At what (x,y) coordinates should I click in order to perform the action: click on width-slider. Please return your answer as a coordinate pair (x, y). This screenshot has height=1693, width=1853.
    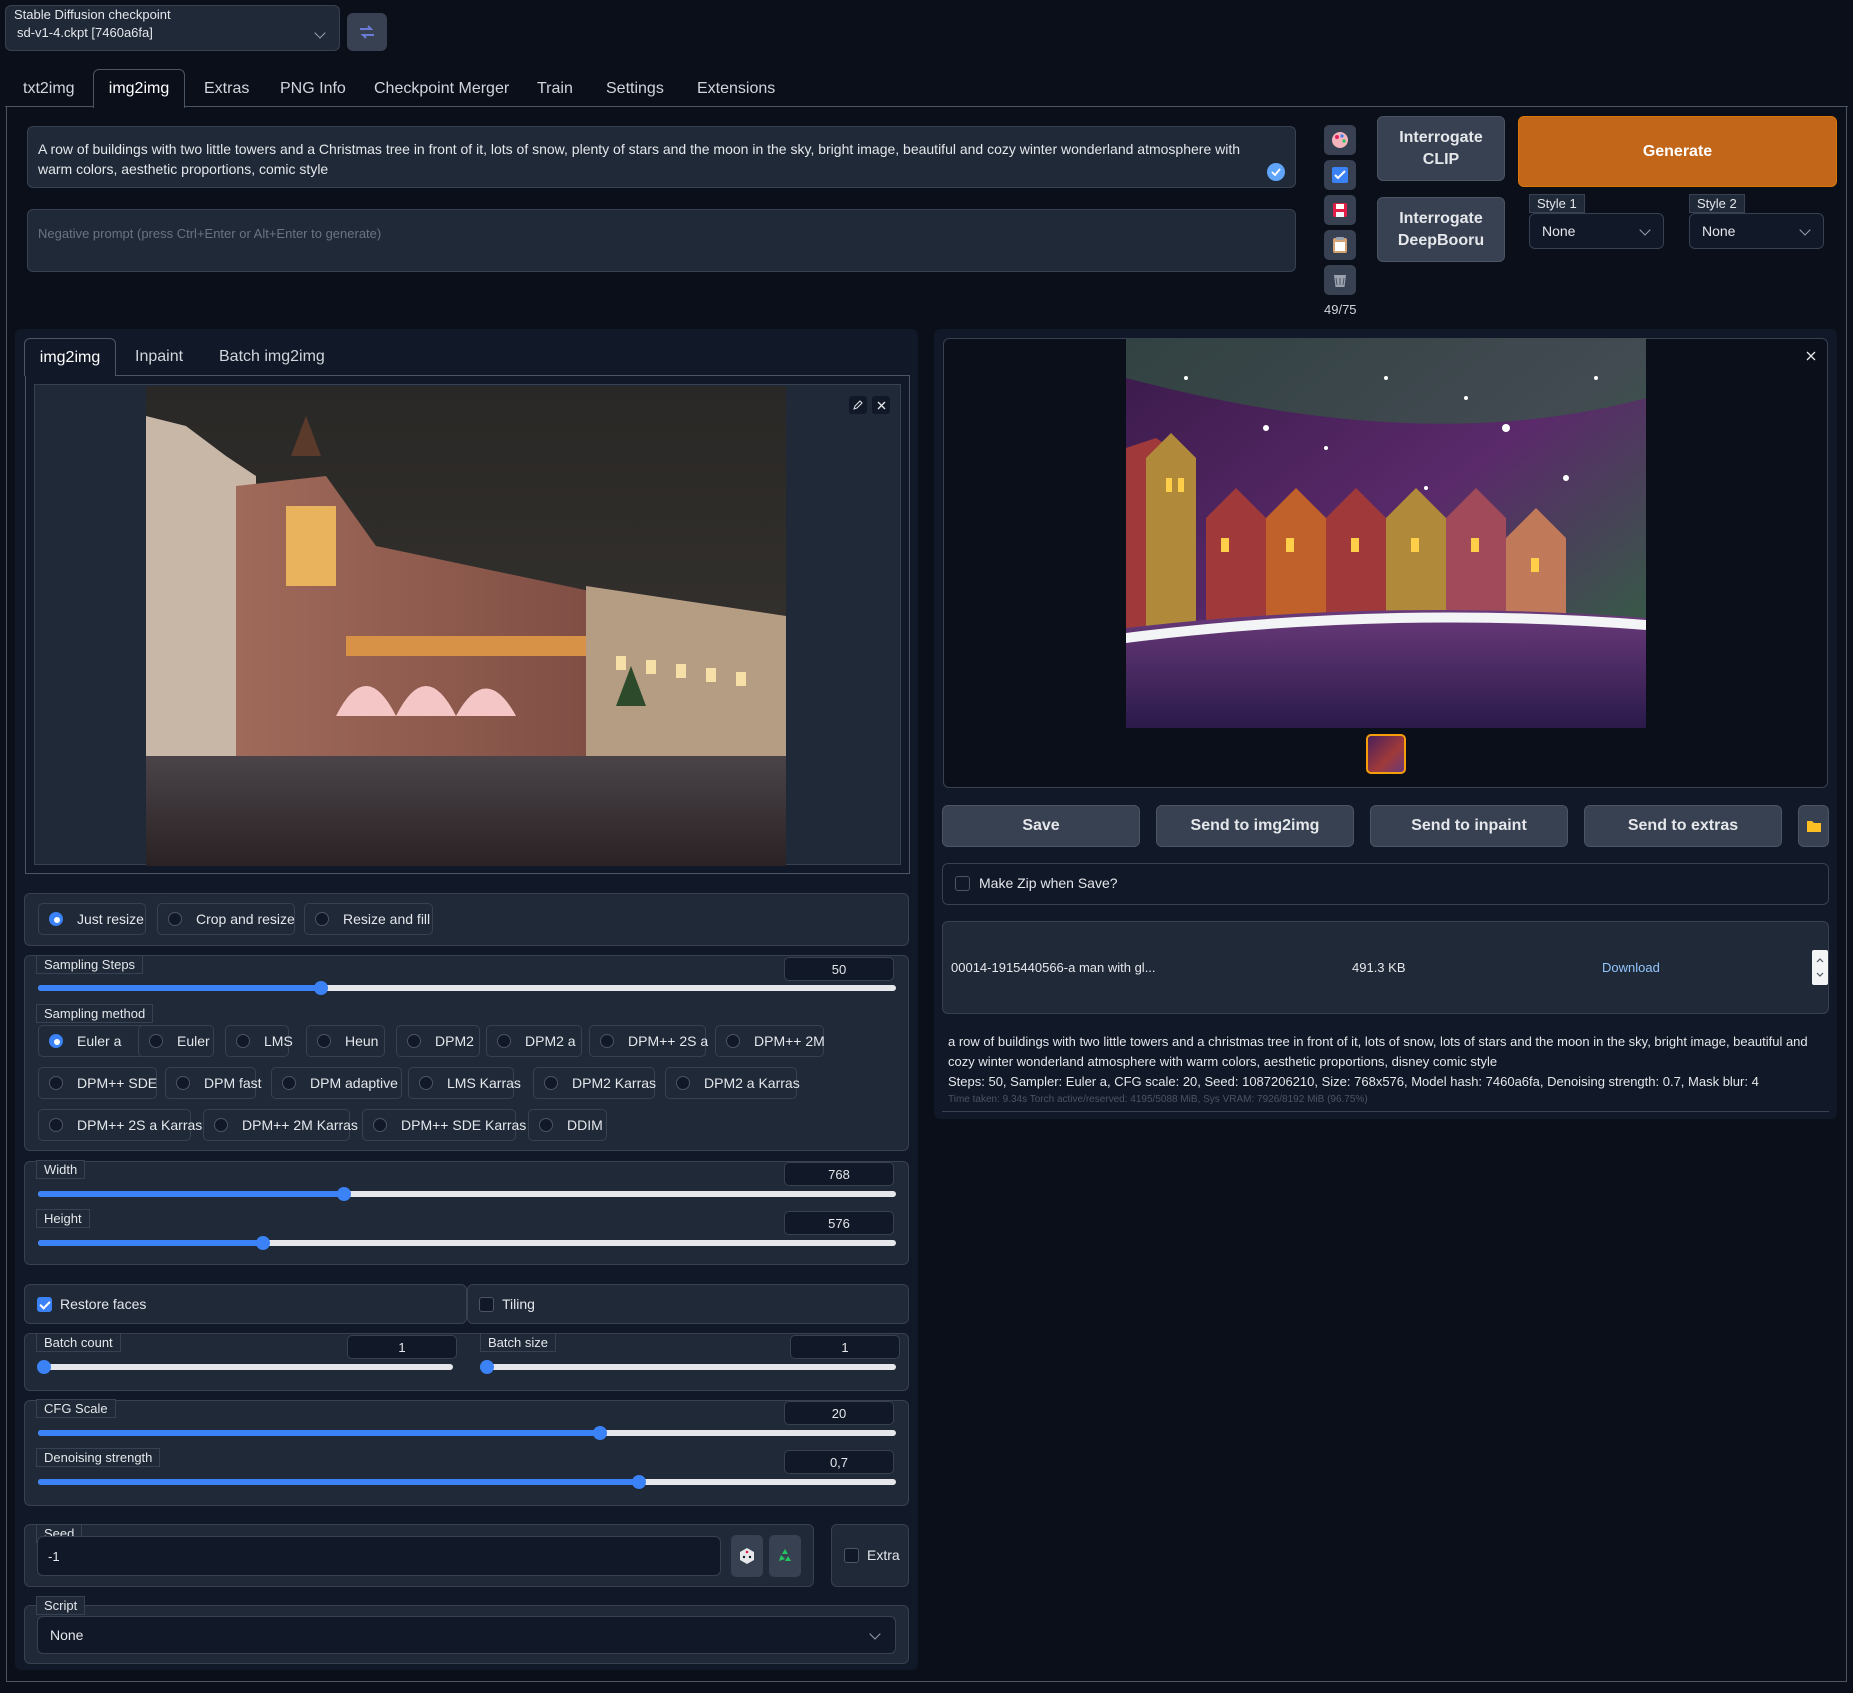
    Looking at the image, I should click on (467, 1194).